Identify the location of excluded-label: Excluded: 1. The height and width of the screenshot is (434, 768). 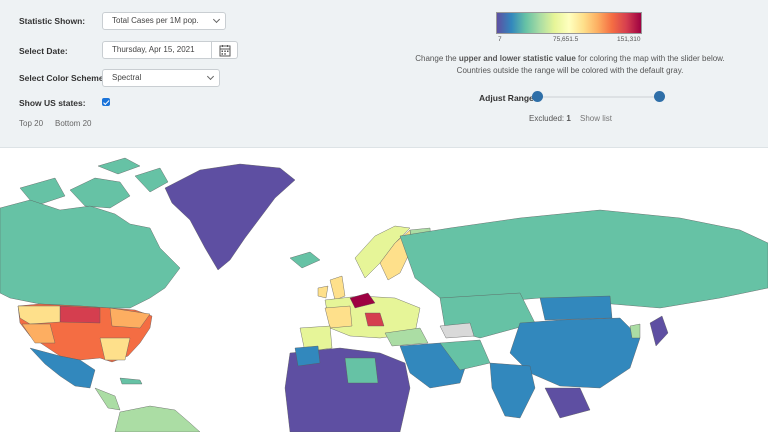
(550, 118).